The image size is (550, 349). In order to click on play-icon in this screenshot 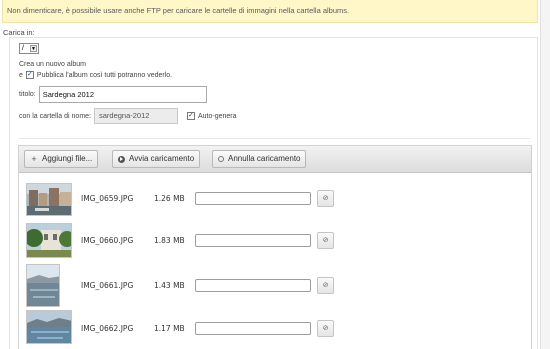, I will do `click(121, 159)`.